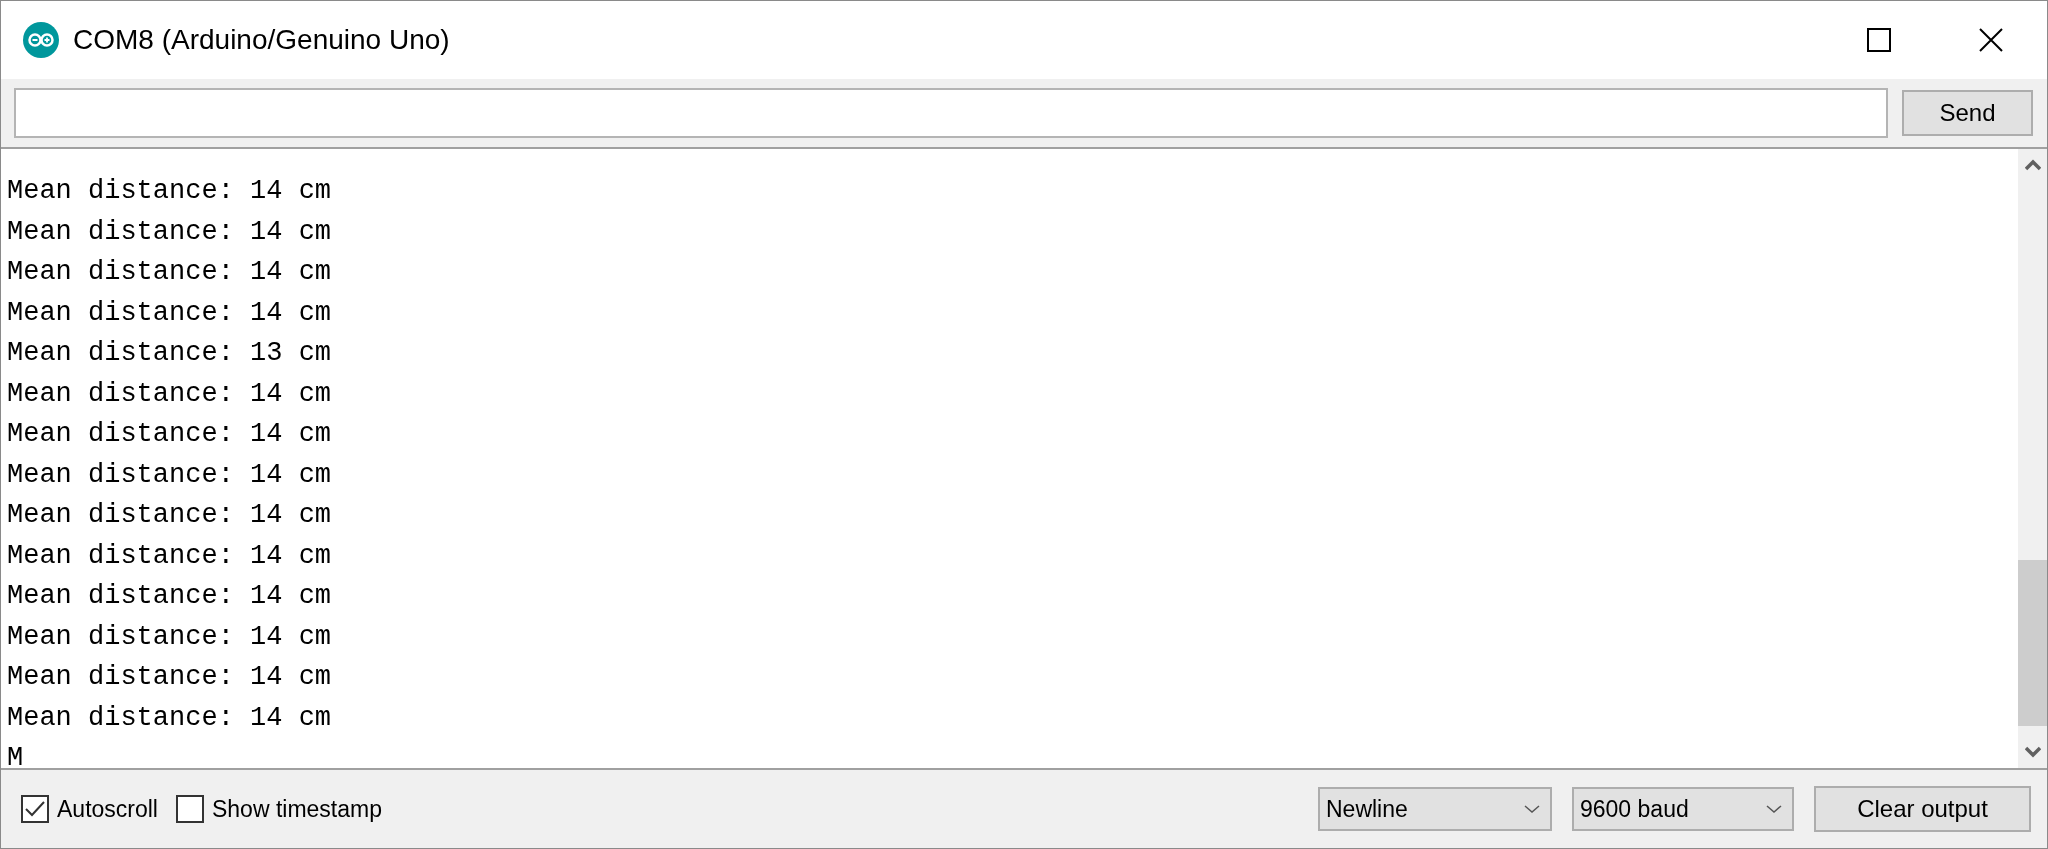  What do you see at coordinates (107, 809) in the screenshot?
I see `checkbox-label: Autoscroll` at bounding box center [107, 809].